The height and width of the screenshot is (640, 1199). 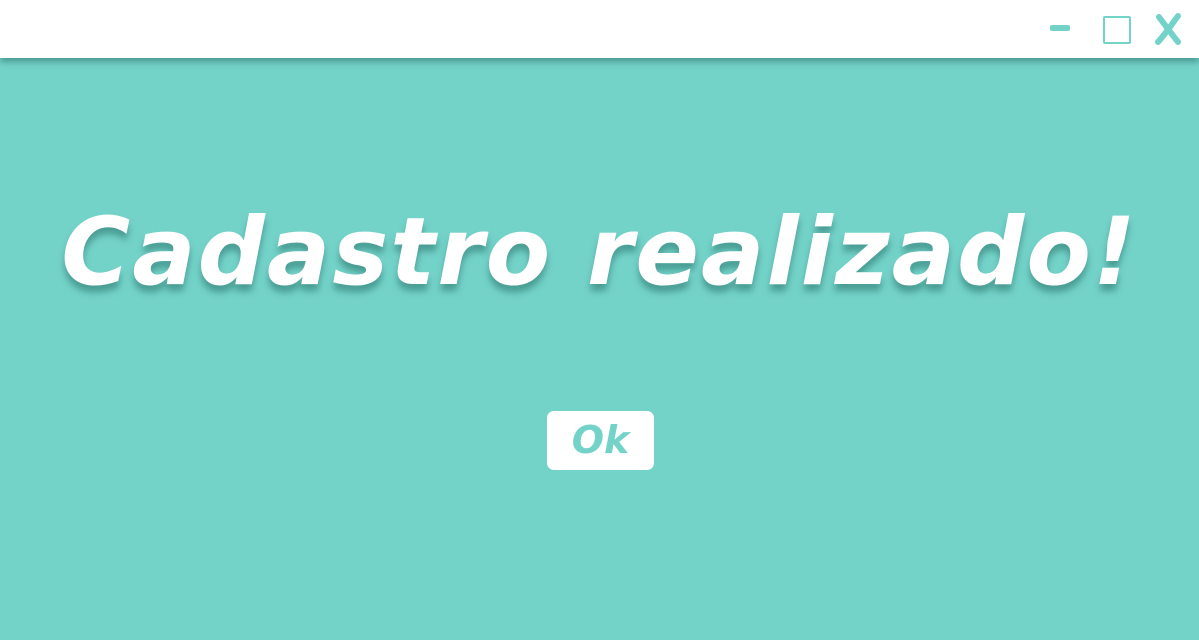 I want to click on close-button, so click(x=1168, y=29).